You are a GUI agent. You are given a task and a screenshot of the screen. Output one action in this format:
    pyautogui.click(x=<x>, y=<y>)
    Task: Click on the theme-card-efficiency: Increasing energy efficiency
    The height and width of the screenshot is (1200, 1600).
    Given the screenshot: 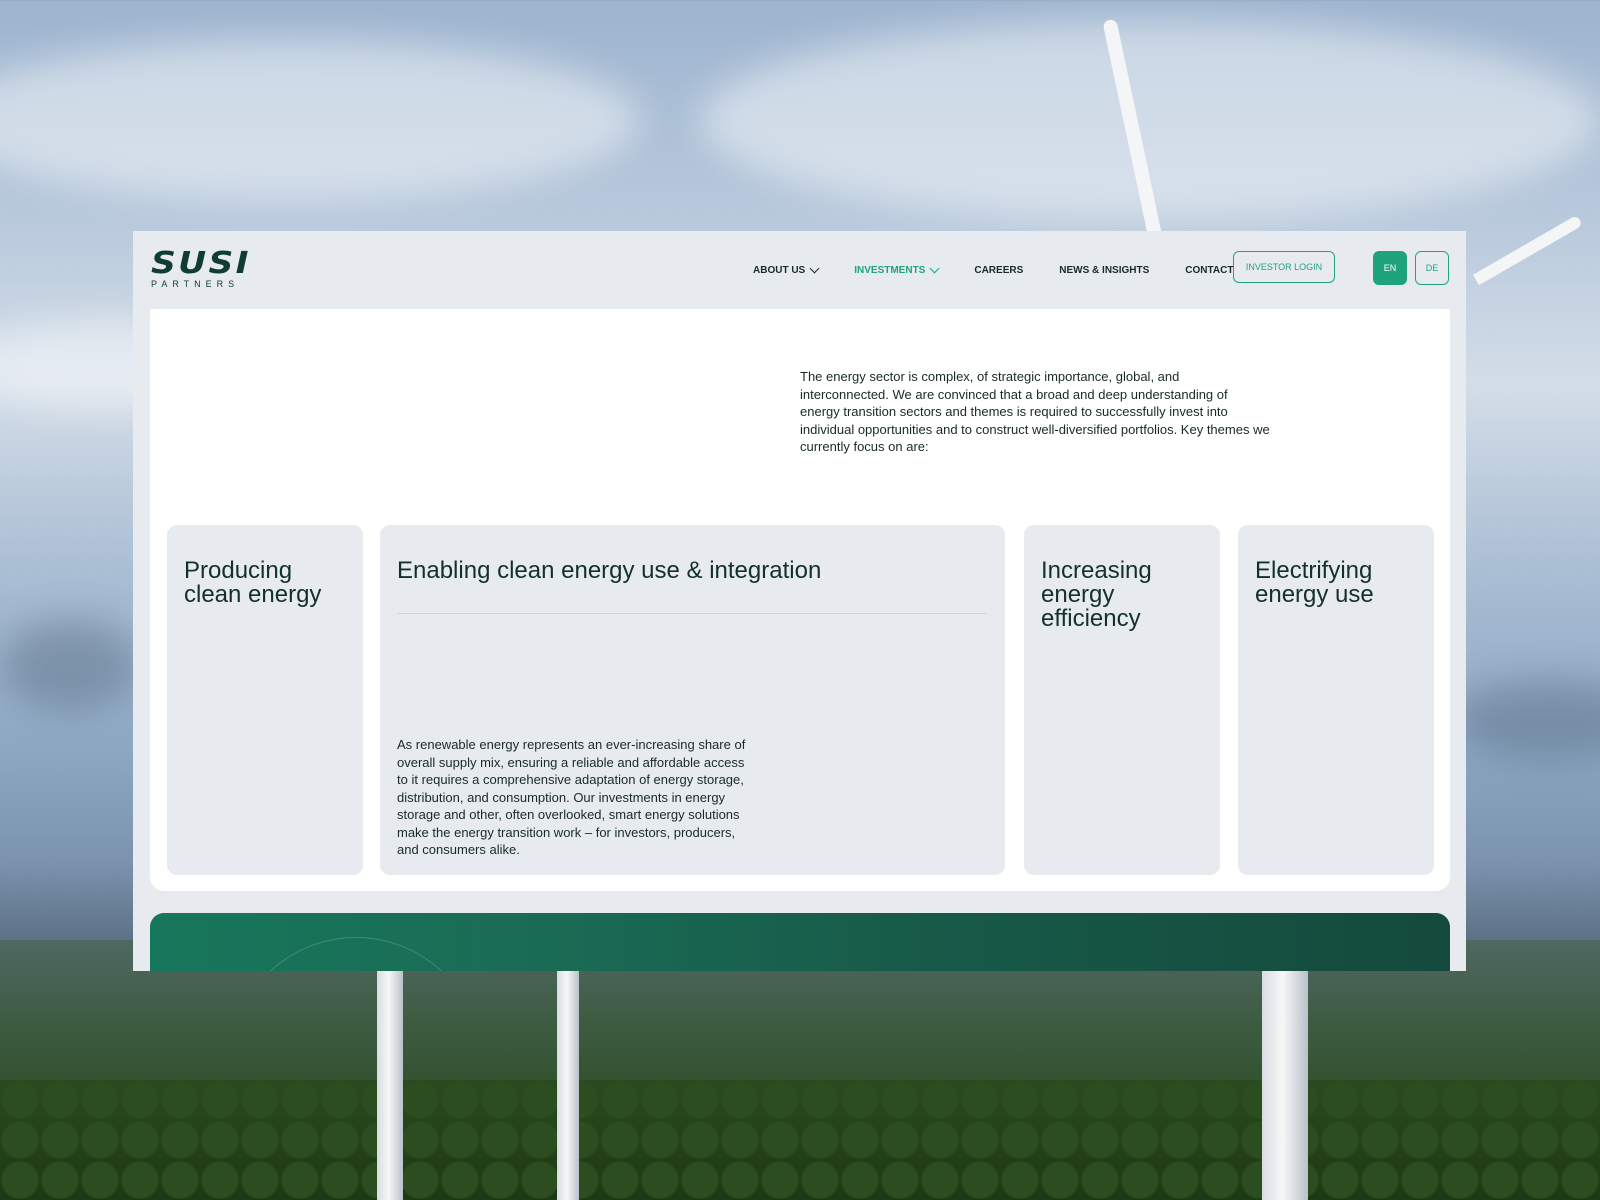 What is the action you would take?
    pyautogui.click(x=1122, y=700)
    